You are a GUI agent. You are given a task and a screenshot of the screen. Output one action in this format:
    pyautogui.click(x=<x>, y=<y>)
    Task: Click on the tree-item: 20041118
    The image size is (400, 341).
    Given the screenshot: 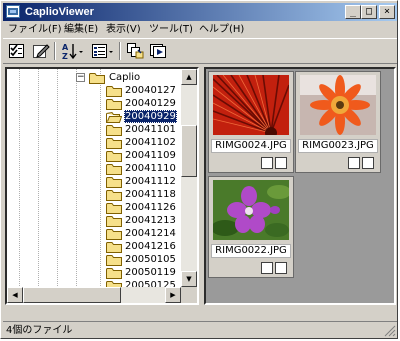 What is the action you would take?
    pyautogui.click(x=96, y=195)
    